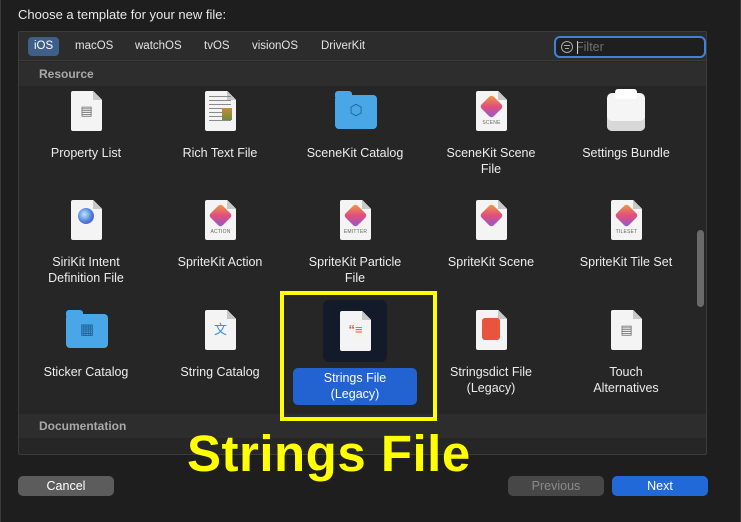  What do you see at coordinates (567, 47) in the screenshot?
I see `filter-icon` at bounding box center [567, 47].